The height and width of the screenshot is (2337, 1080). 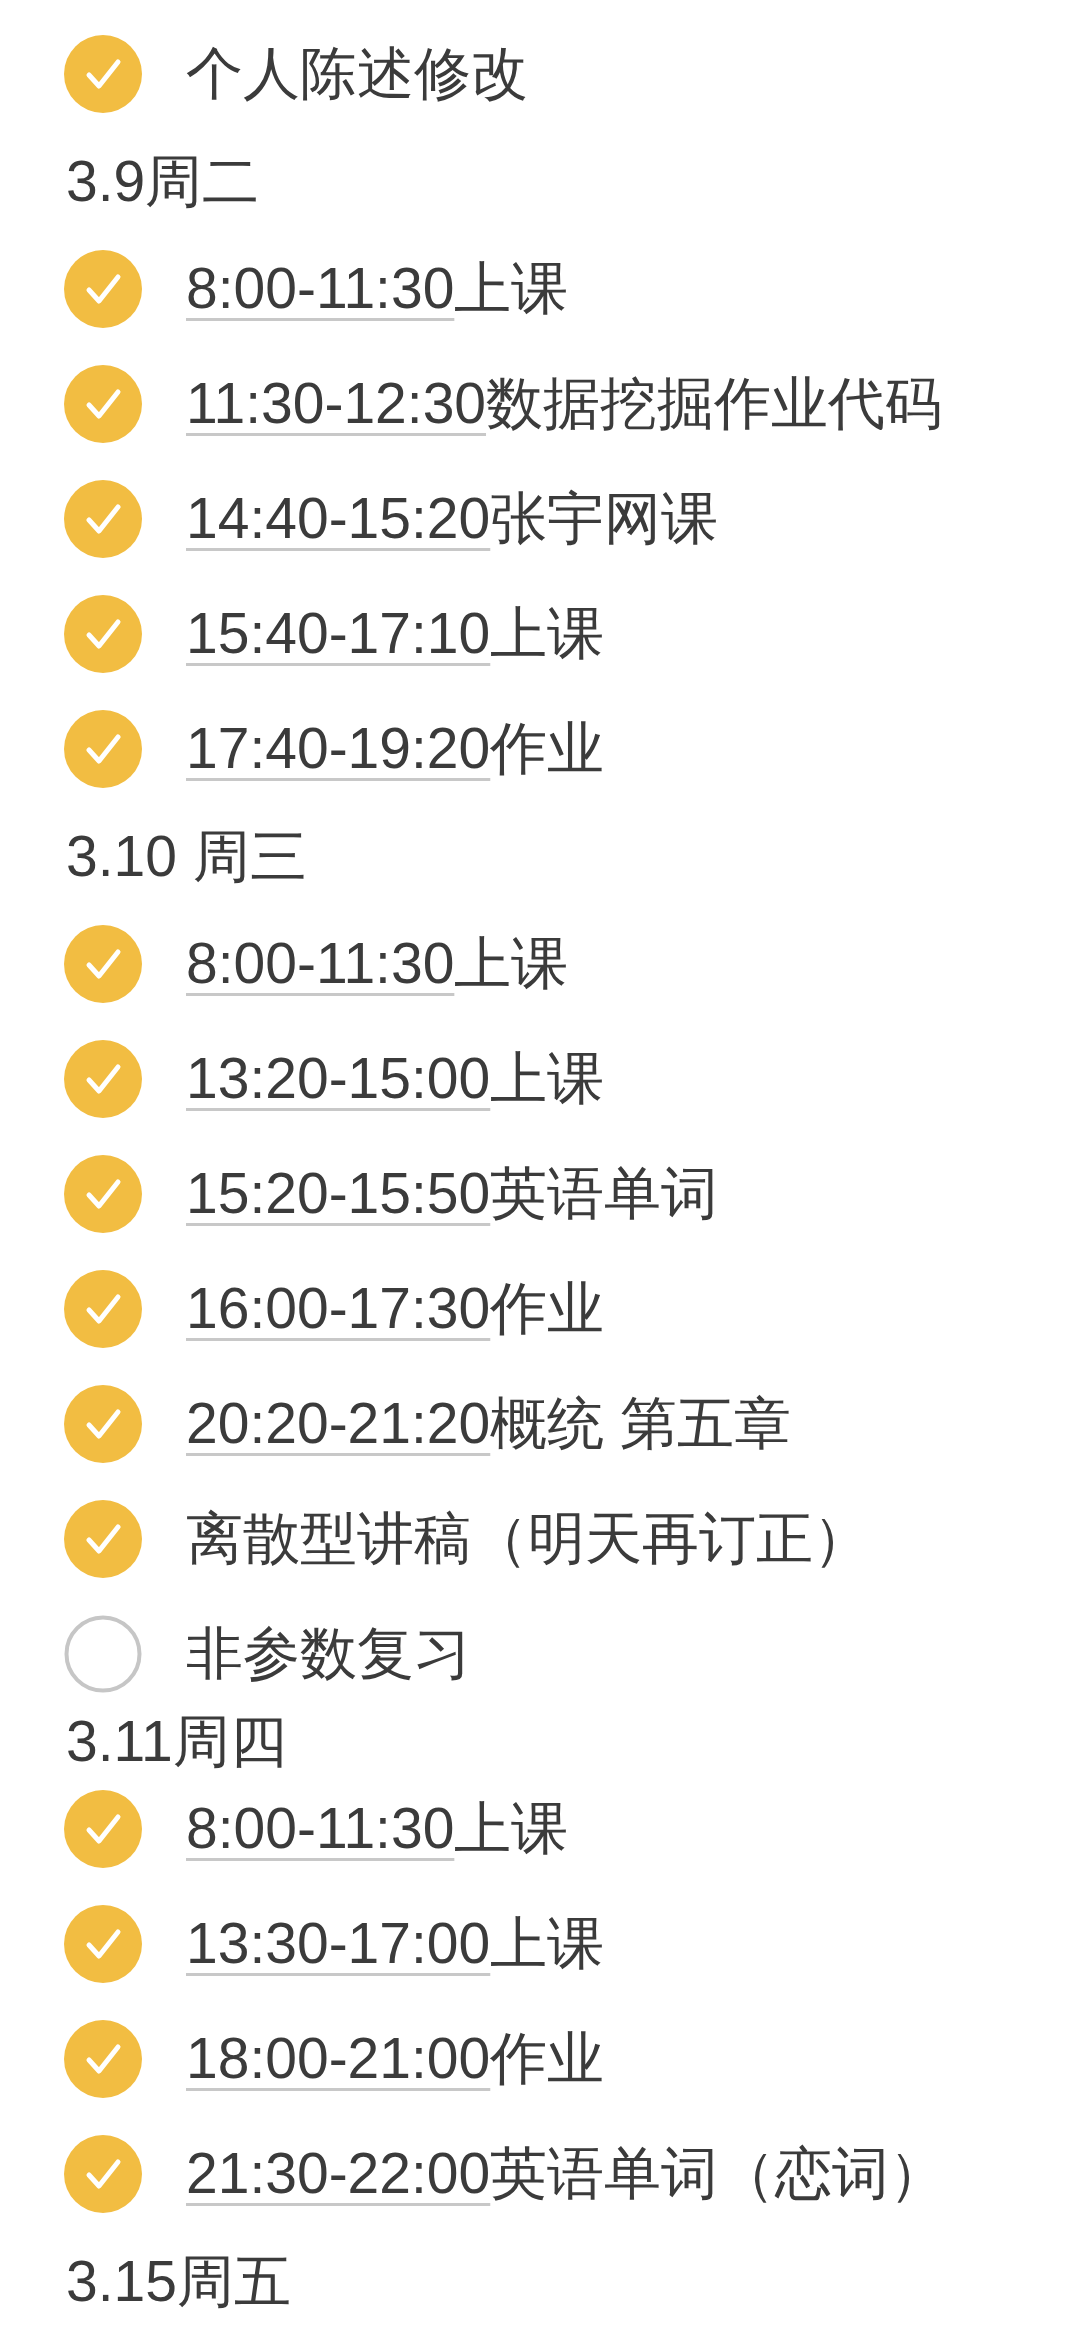 What do you see at coordinates (176, 1741) in the screenshot?
I see `date-heading: 3.11周四` at bounding box center [176, 1741].